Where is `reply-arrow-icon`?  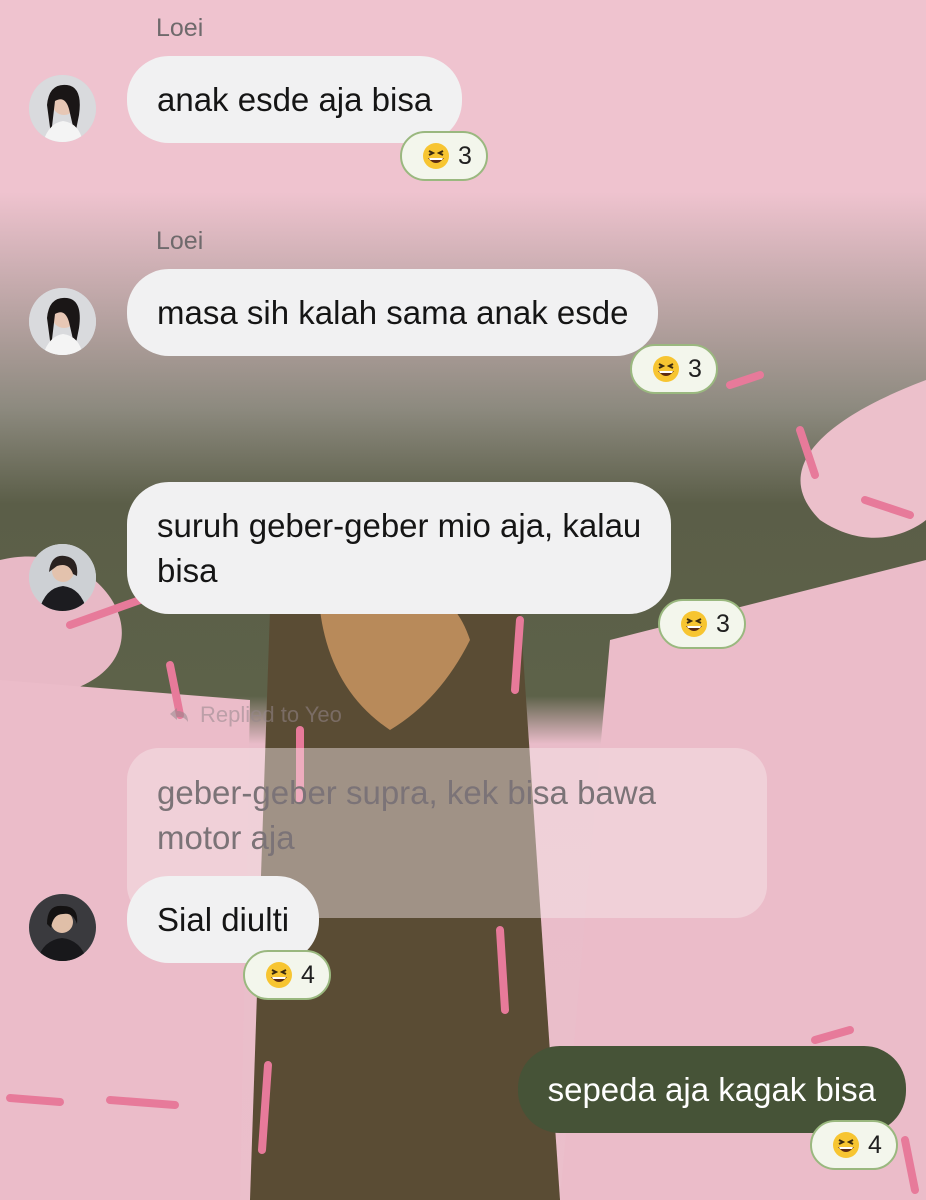
reply-arrow-icon is located at coordinates (179, 715).